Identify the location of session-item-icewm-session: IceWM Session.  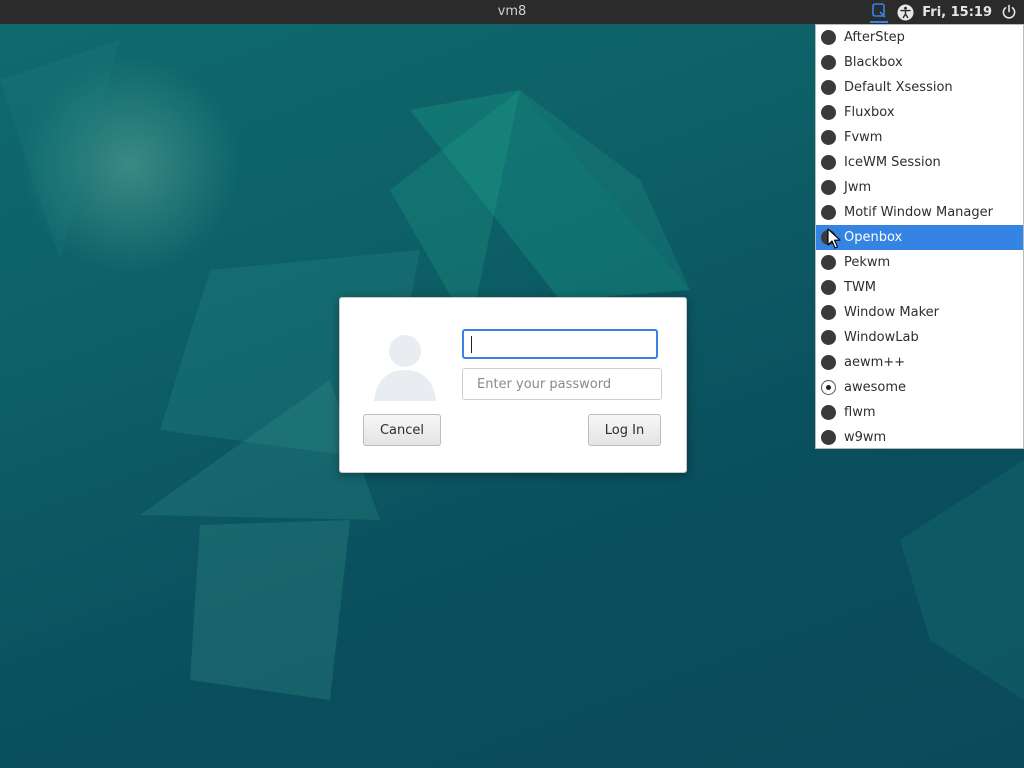
(919, 162).